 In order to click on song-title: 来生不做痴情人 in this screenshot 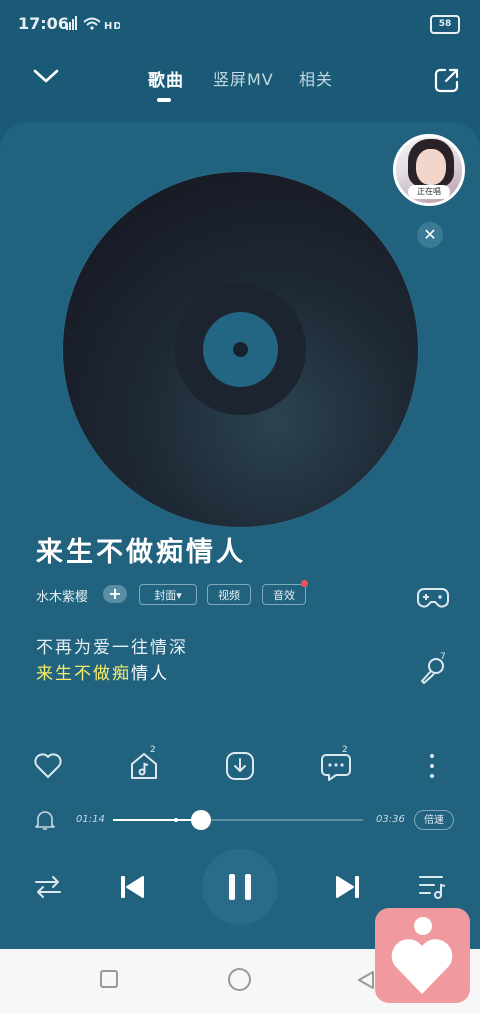, I will do `click(141, 552)`.